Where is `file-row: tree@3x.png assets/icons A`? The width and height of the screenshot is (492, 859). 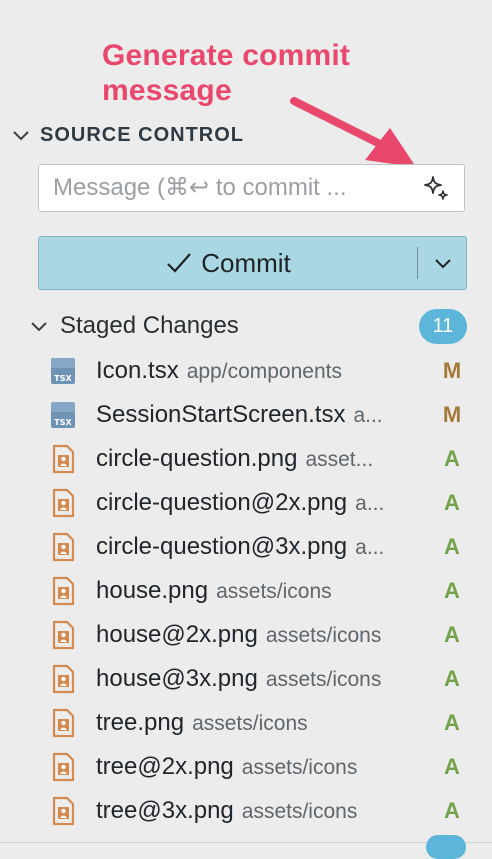
file-row: tree@3x.png assets/icons A is located at coordinates (260, 811).